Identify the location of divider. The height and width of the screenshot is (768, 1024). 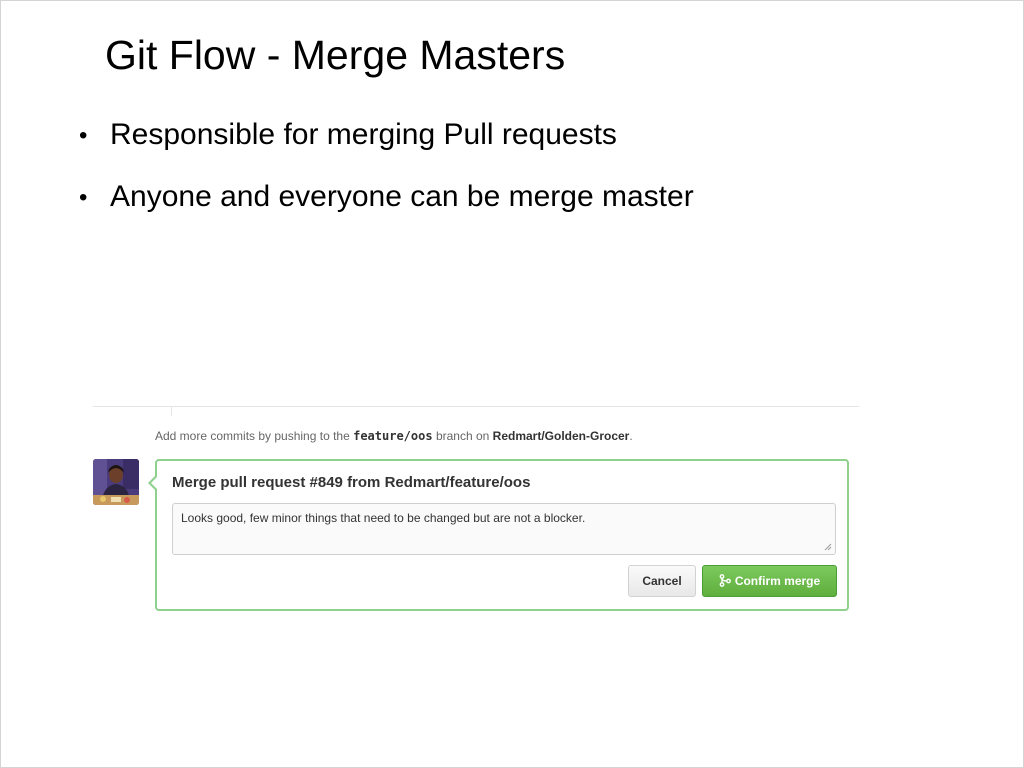
(476, 406).